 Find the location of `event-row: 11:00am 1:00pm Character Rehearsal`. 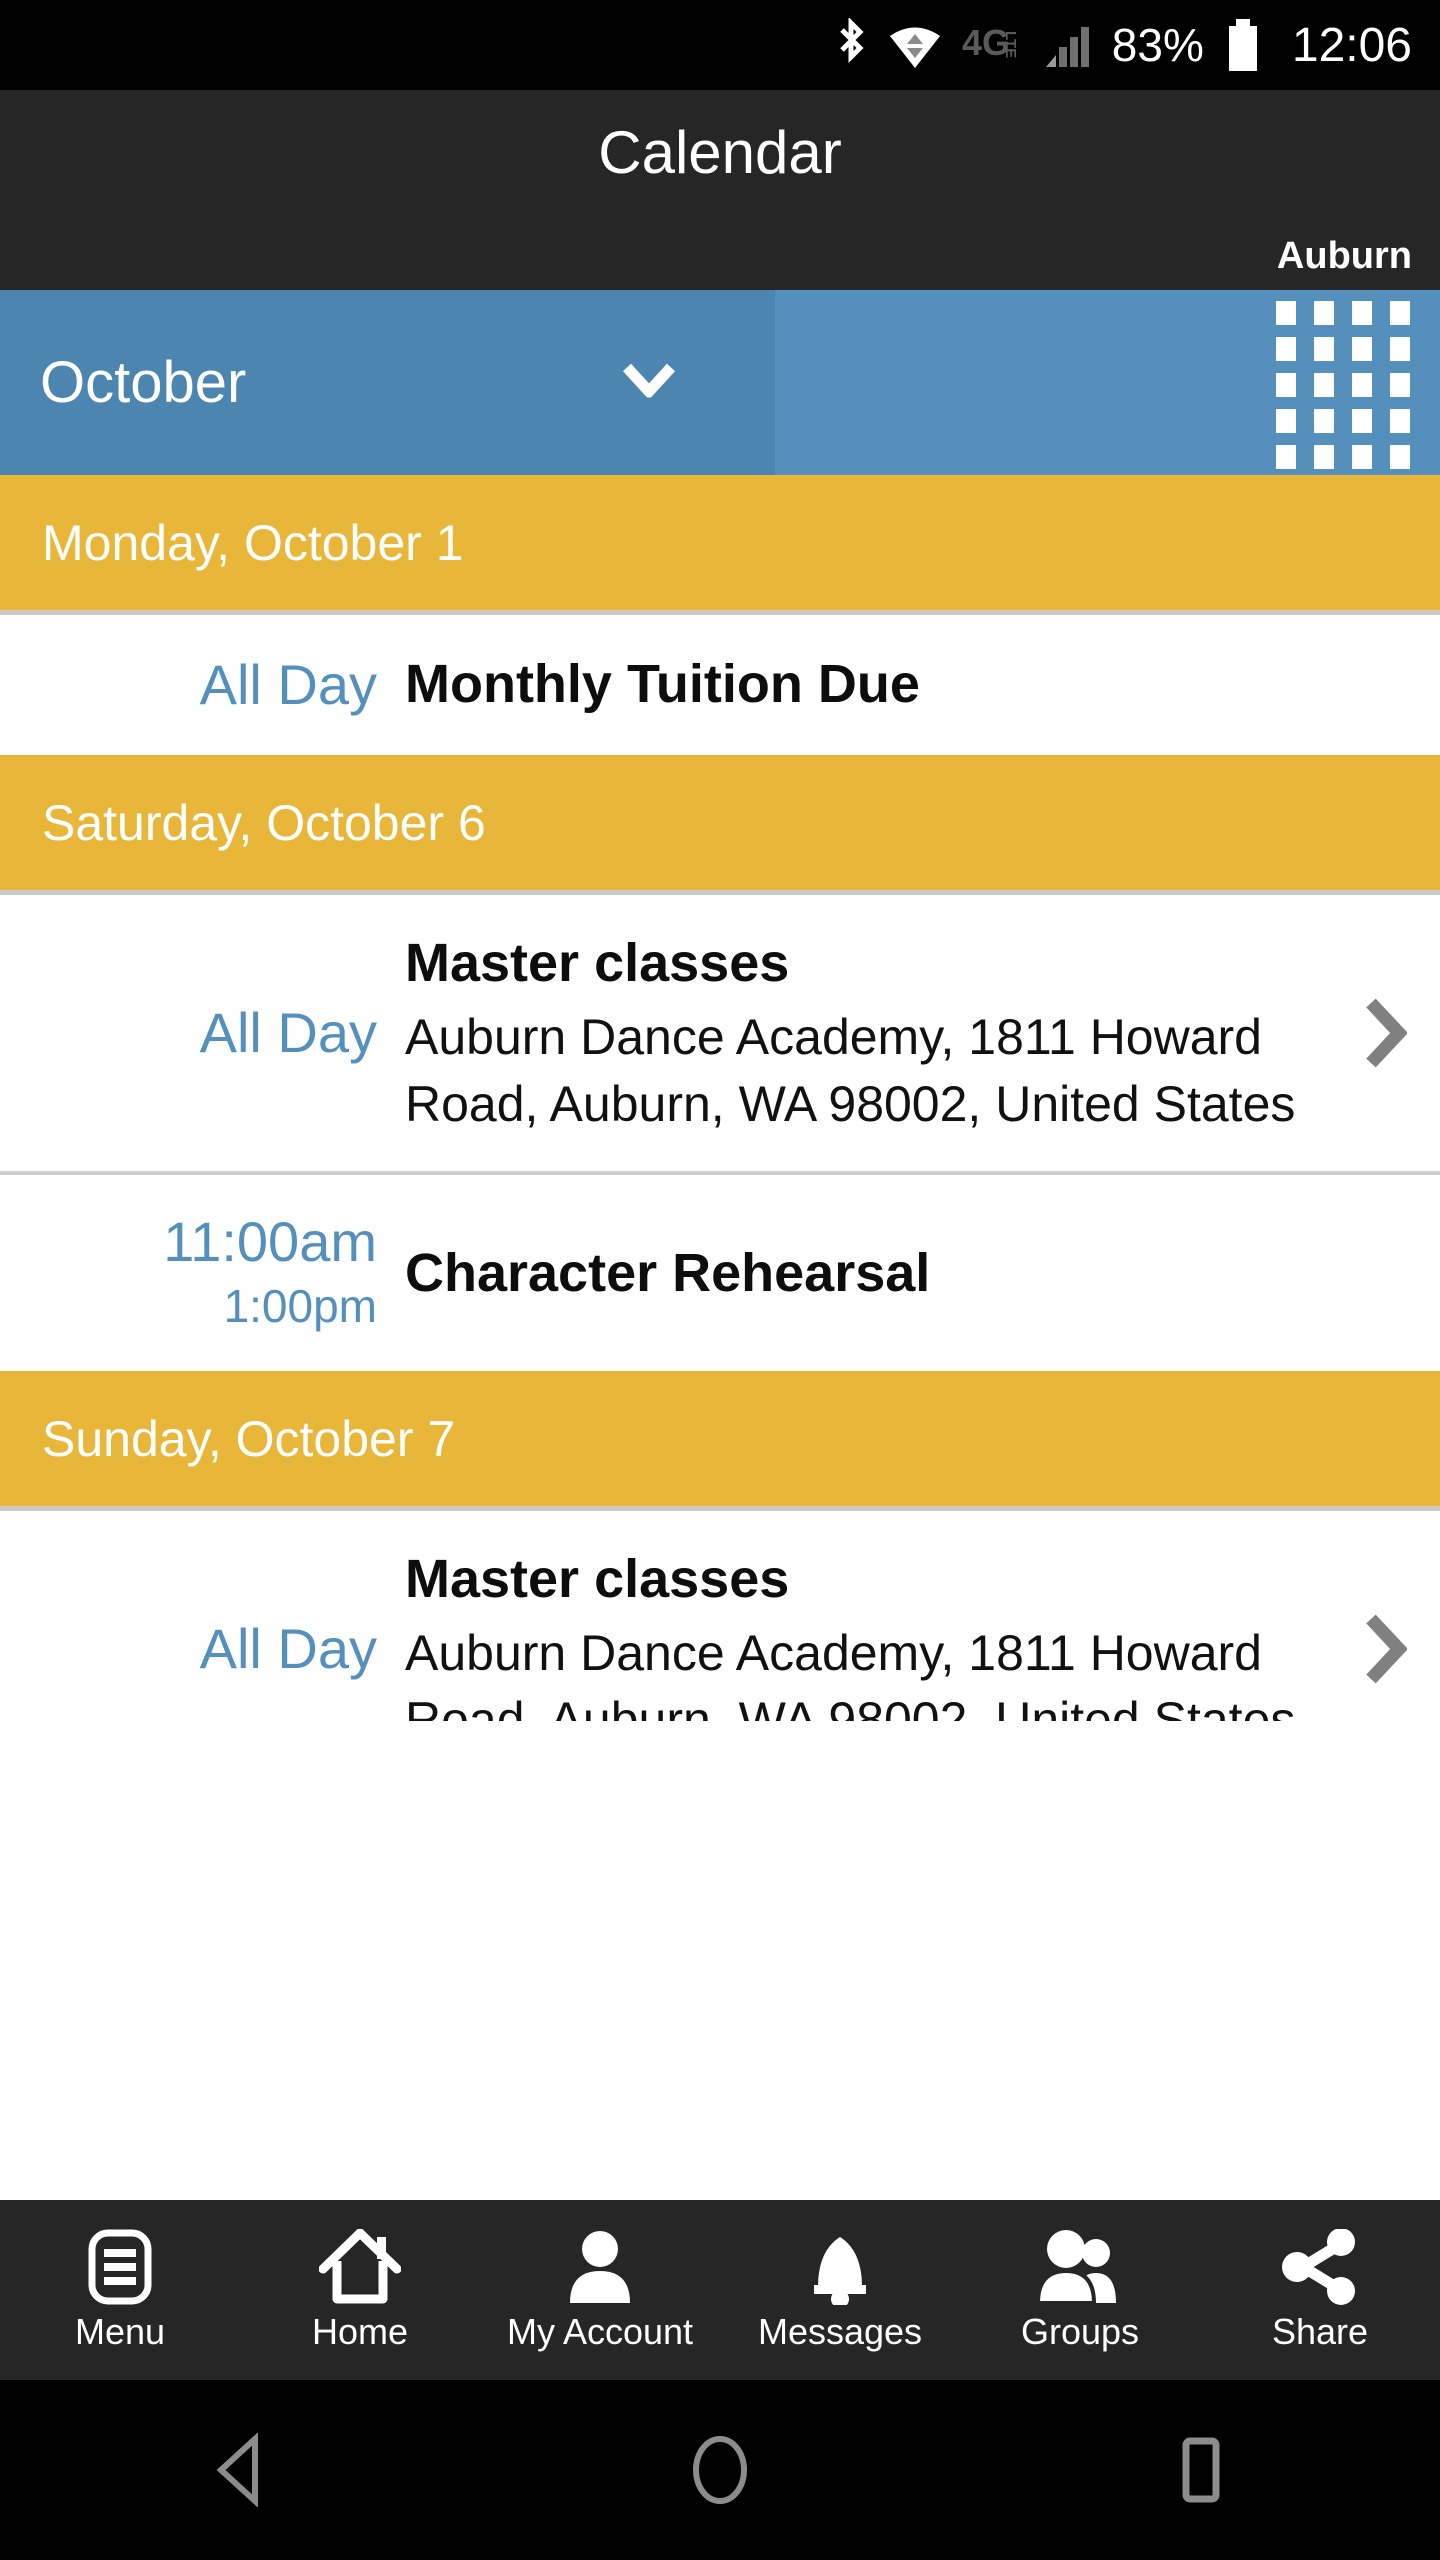

event-row: 11:00am 1:00pm Character Rehearsal is located at coordinates (720, 1273).